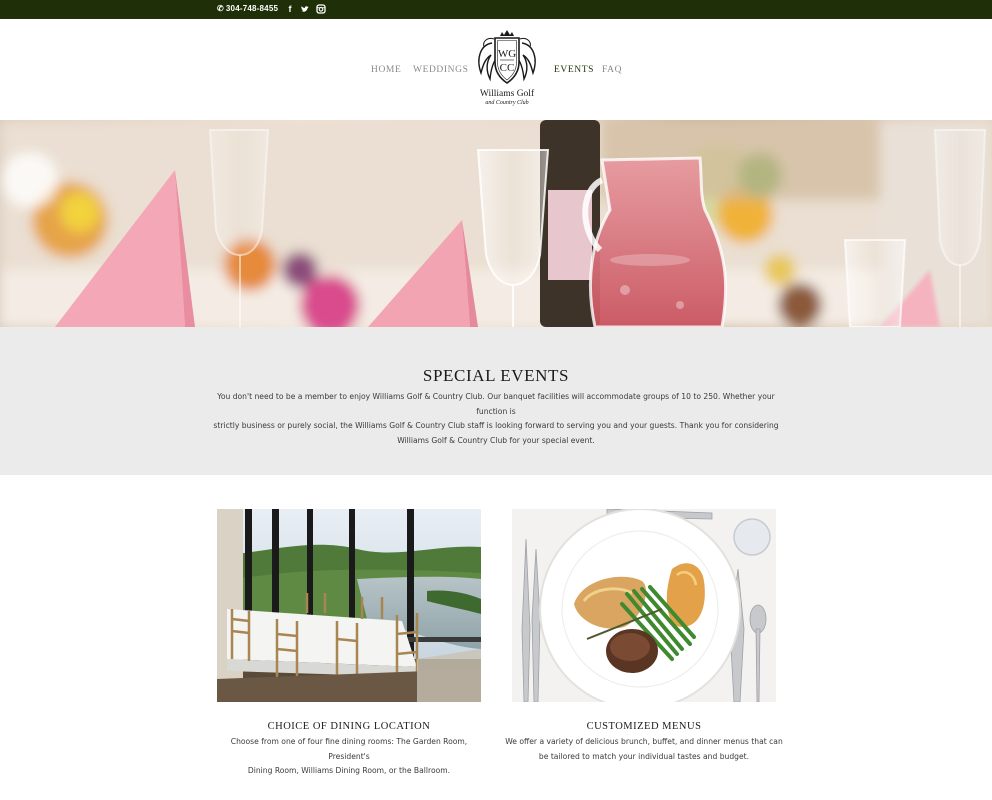 The image size is (992, 800). Describe the element at coordinates (496, 9) in the screenshot. I see `top-bar: ✆ 304-748-8455 f` at that location.